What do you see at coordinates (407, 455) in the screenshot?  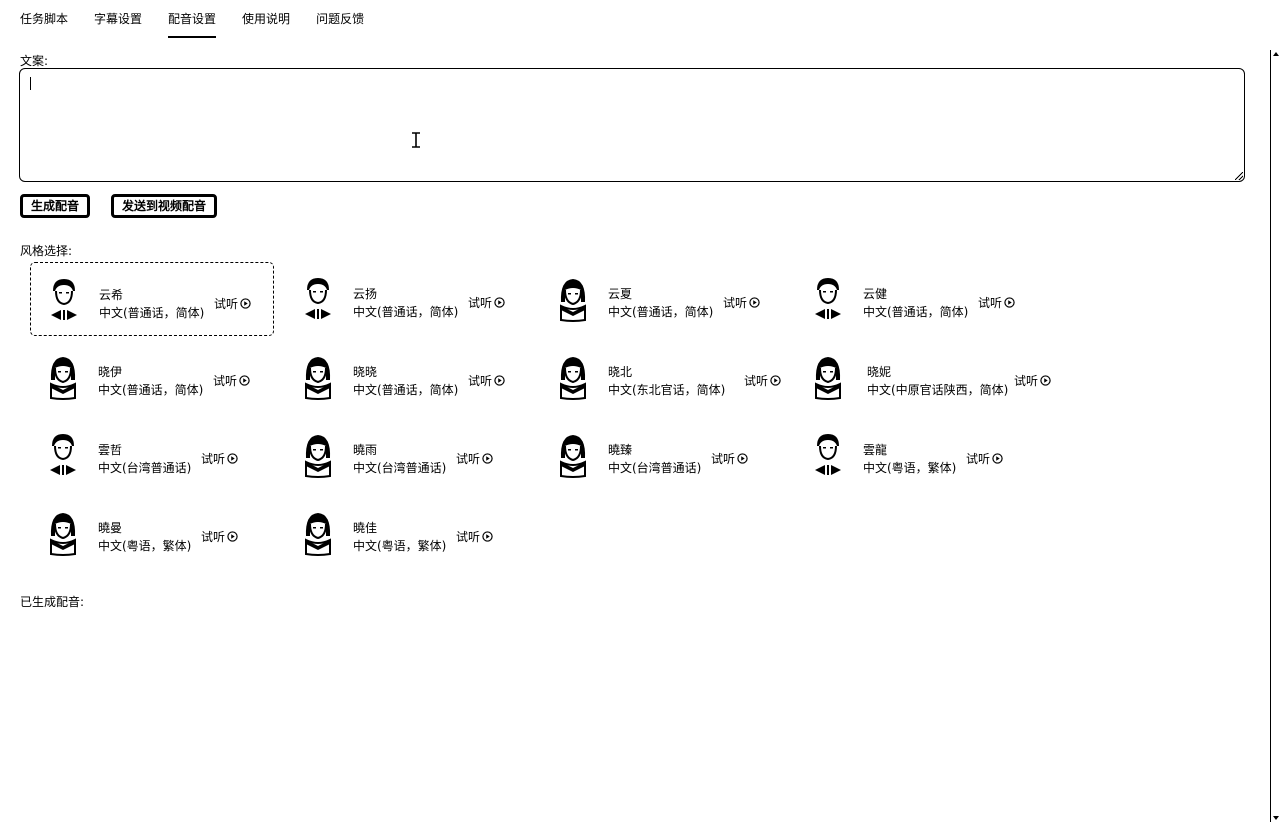 I see `voice-card: 曉雨中文(台湾普通话) 试听` at bounding box center [407, 455].